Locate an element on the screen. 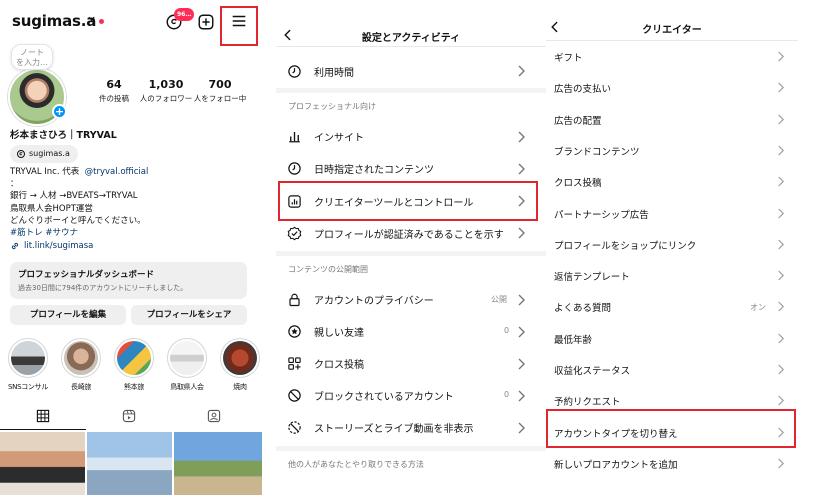  section-professional: プロフェッショナル向け is located at coordinates (332, 106).